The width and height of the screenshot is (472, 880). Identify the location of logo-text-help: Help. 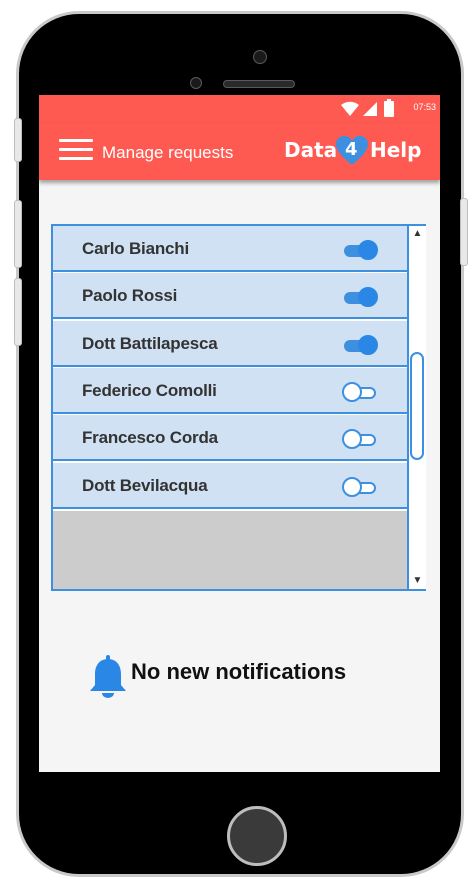
(396, 150).